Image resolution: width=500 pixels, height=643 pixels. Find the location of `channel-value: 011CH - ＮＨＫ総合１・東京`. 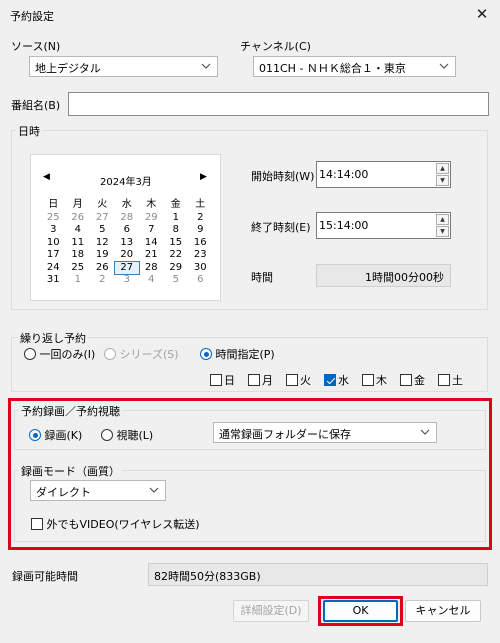

channel-value: 011CH - ＮＨＫ総合１・東京 is located at coordinates (332, 68).